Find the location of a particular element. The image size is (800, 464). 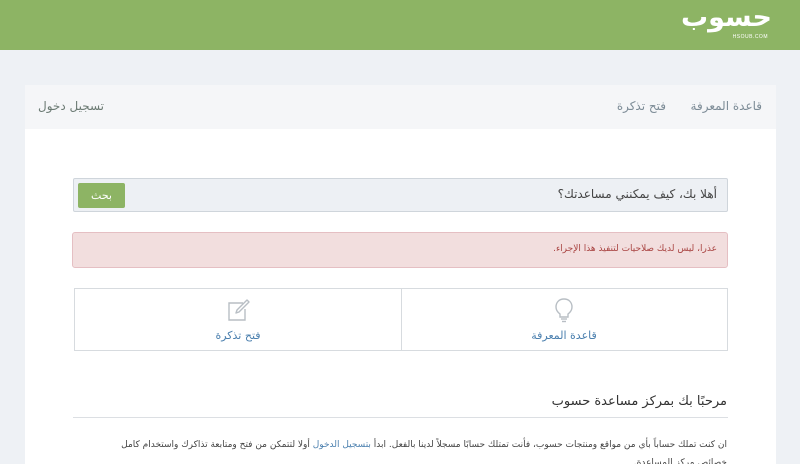

logo: حسوب HSOUB.COM is located at coordinates (717, 23).